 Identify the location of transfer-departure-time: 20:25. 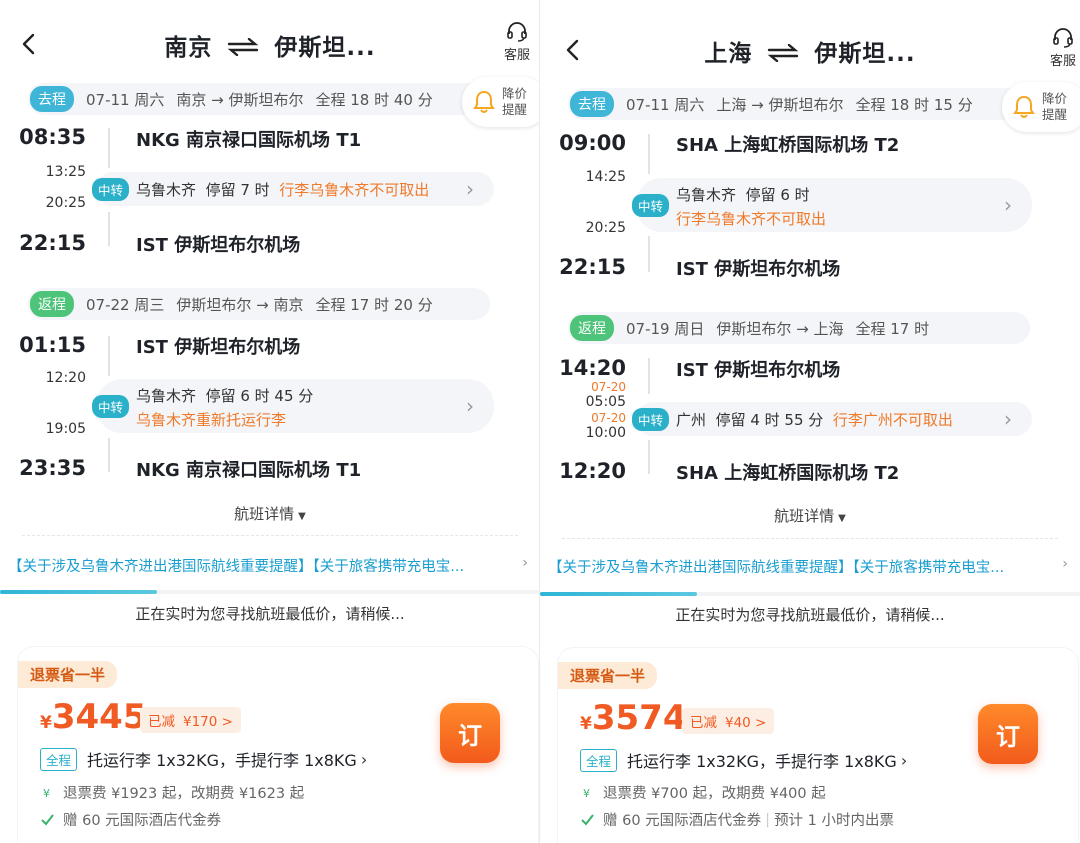
(65, 203).